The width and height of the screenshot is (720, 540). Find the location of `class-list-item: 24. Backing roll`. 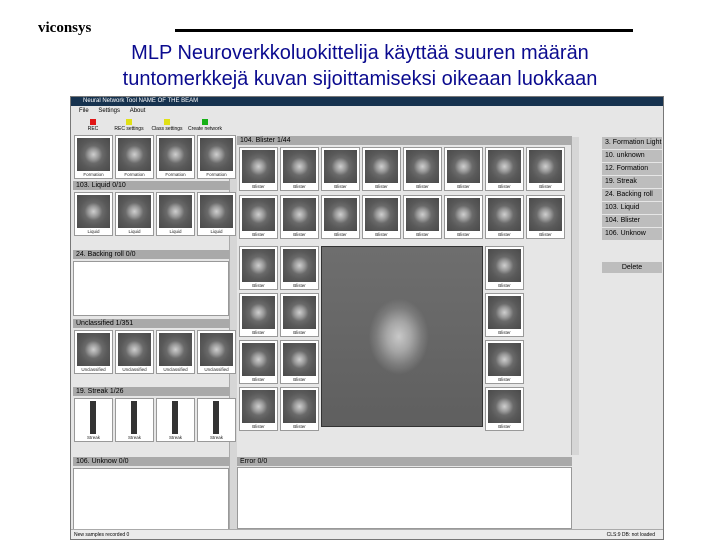

class-list-item: 24. Backing roll is located at coordinates (632, 195).